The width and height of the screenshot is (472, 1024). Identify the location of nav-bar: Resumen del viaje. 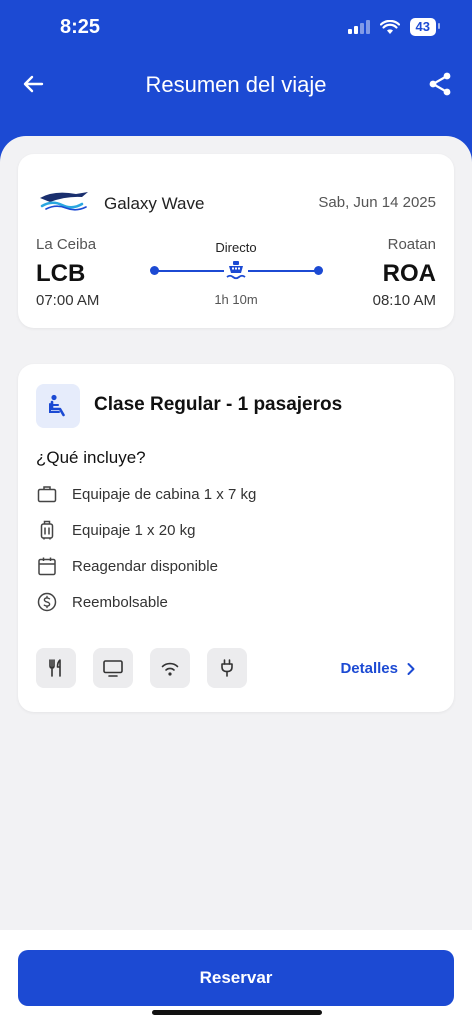
(236, 84).